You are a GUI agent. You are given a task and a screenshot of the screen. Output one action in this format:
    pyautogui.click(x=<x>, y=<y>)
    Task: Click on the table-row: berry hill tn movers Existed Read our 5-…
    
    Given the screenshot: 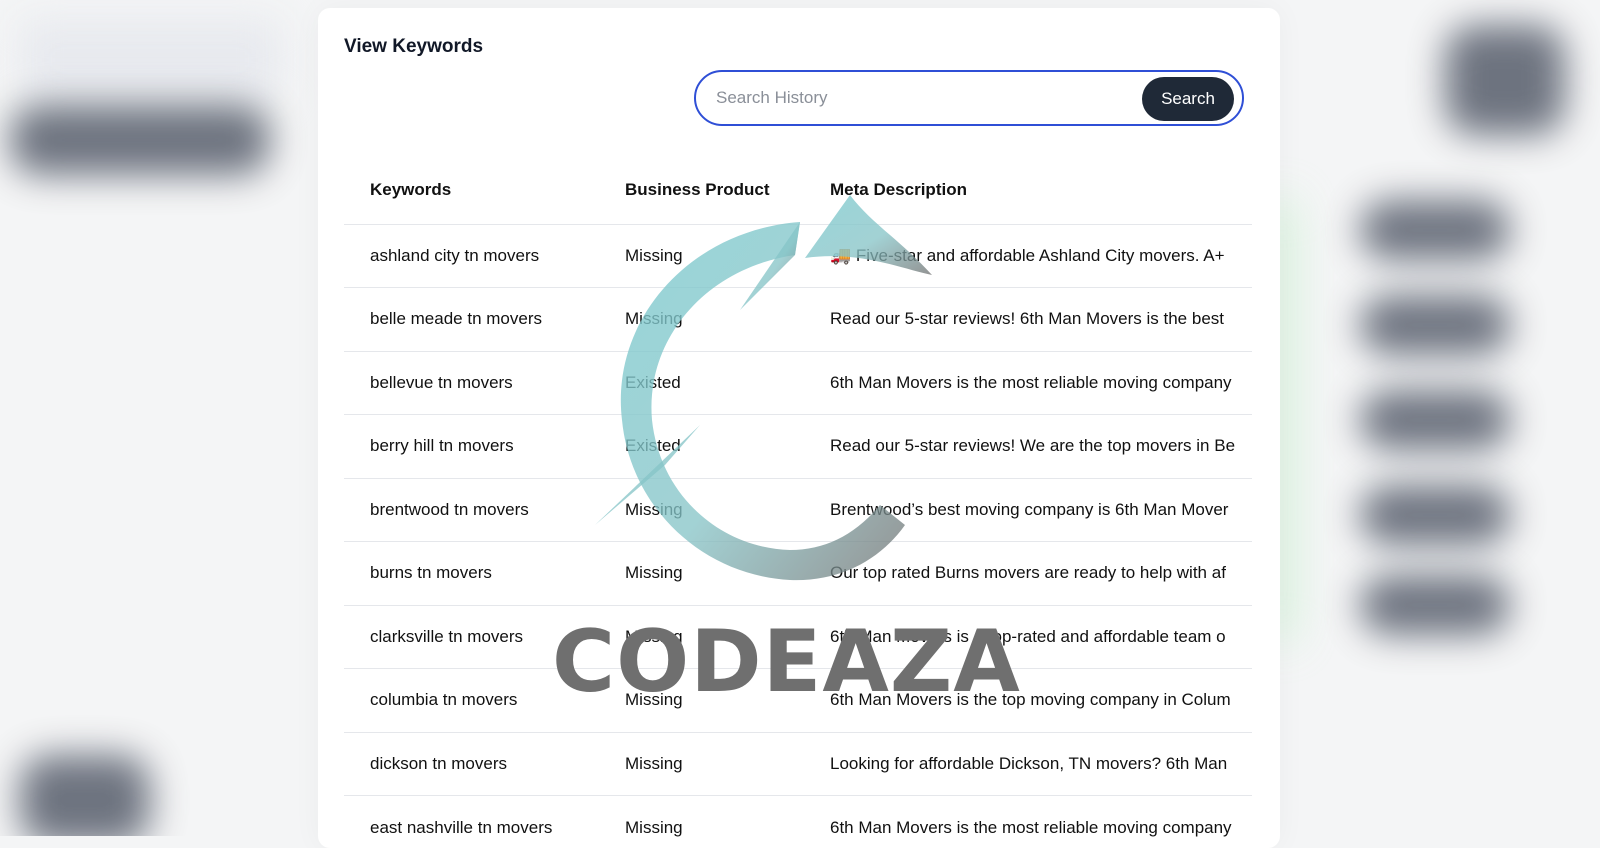 What is the action you would take?
    pyautogui.click(x=798, y=447)
    